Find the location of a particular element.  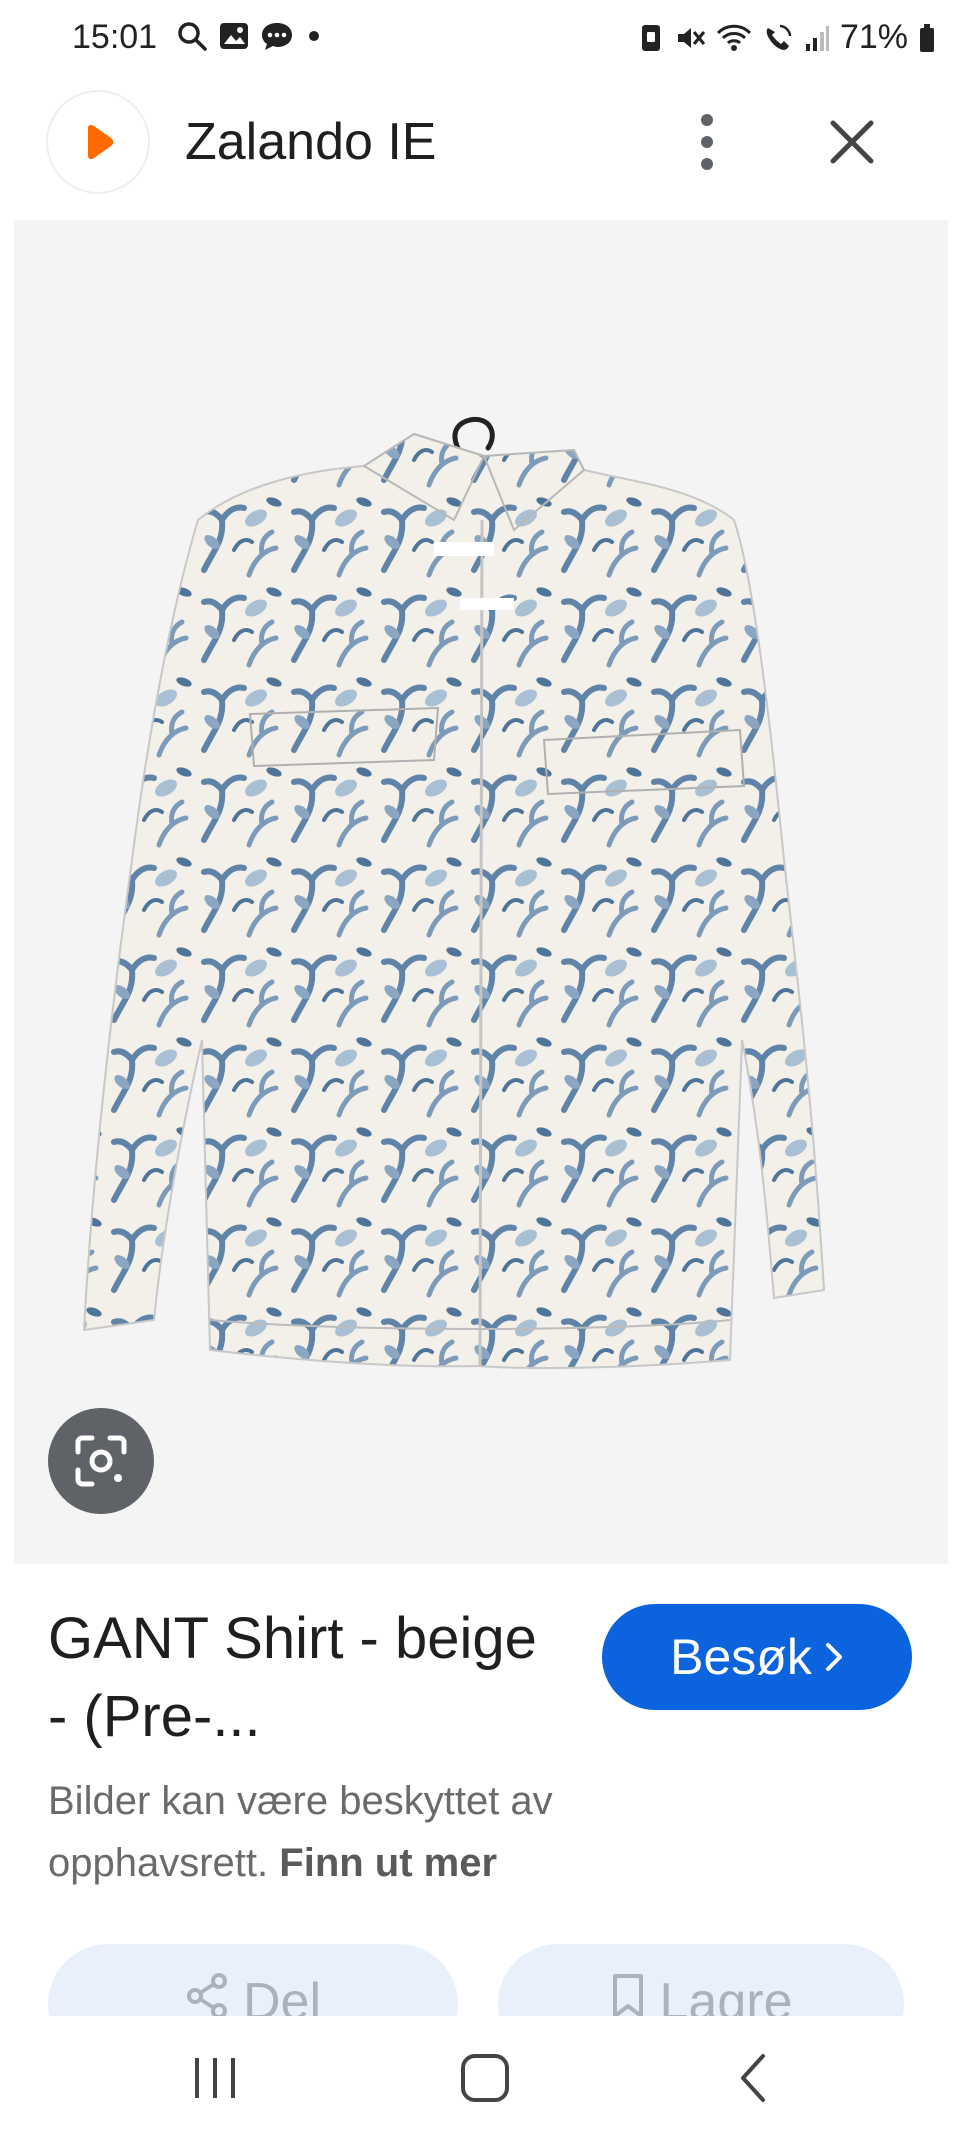

more-vert-icon is located at coordinates (707, 142).